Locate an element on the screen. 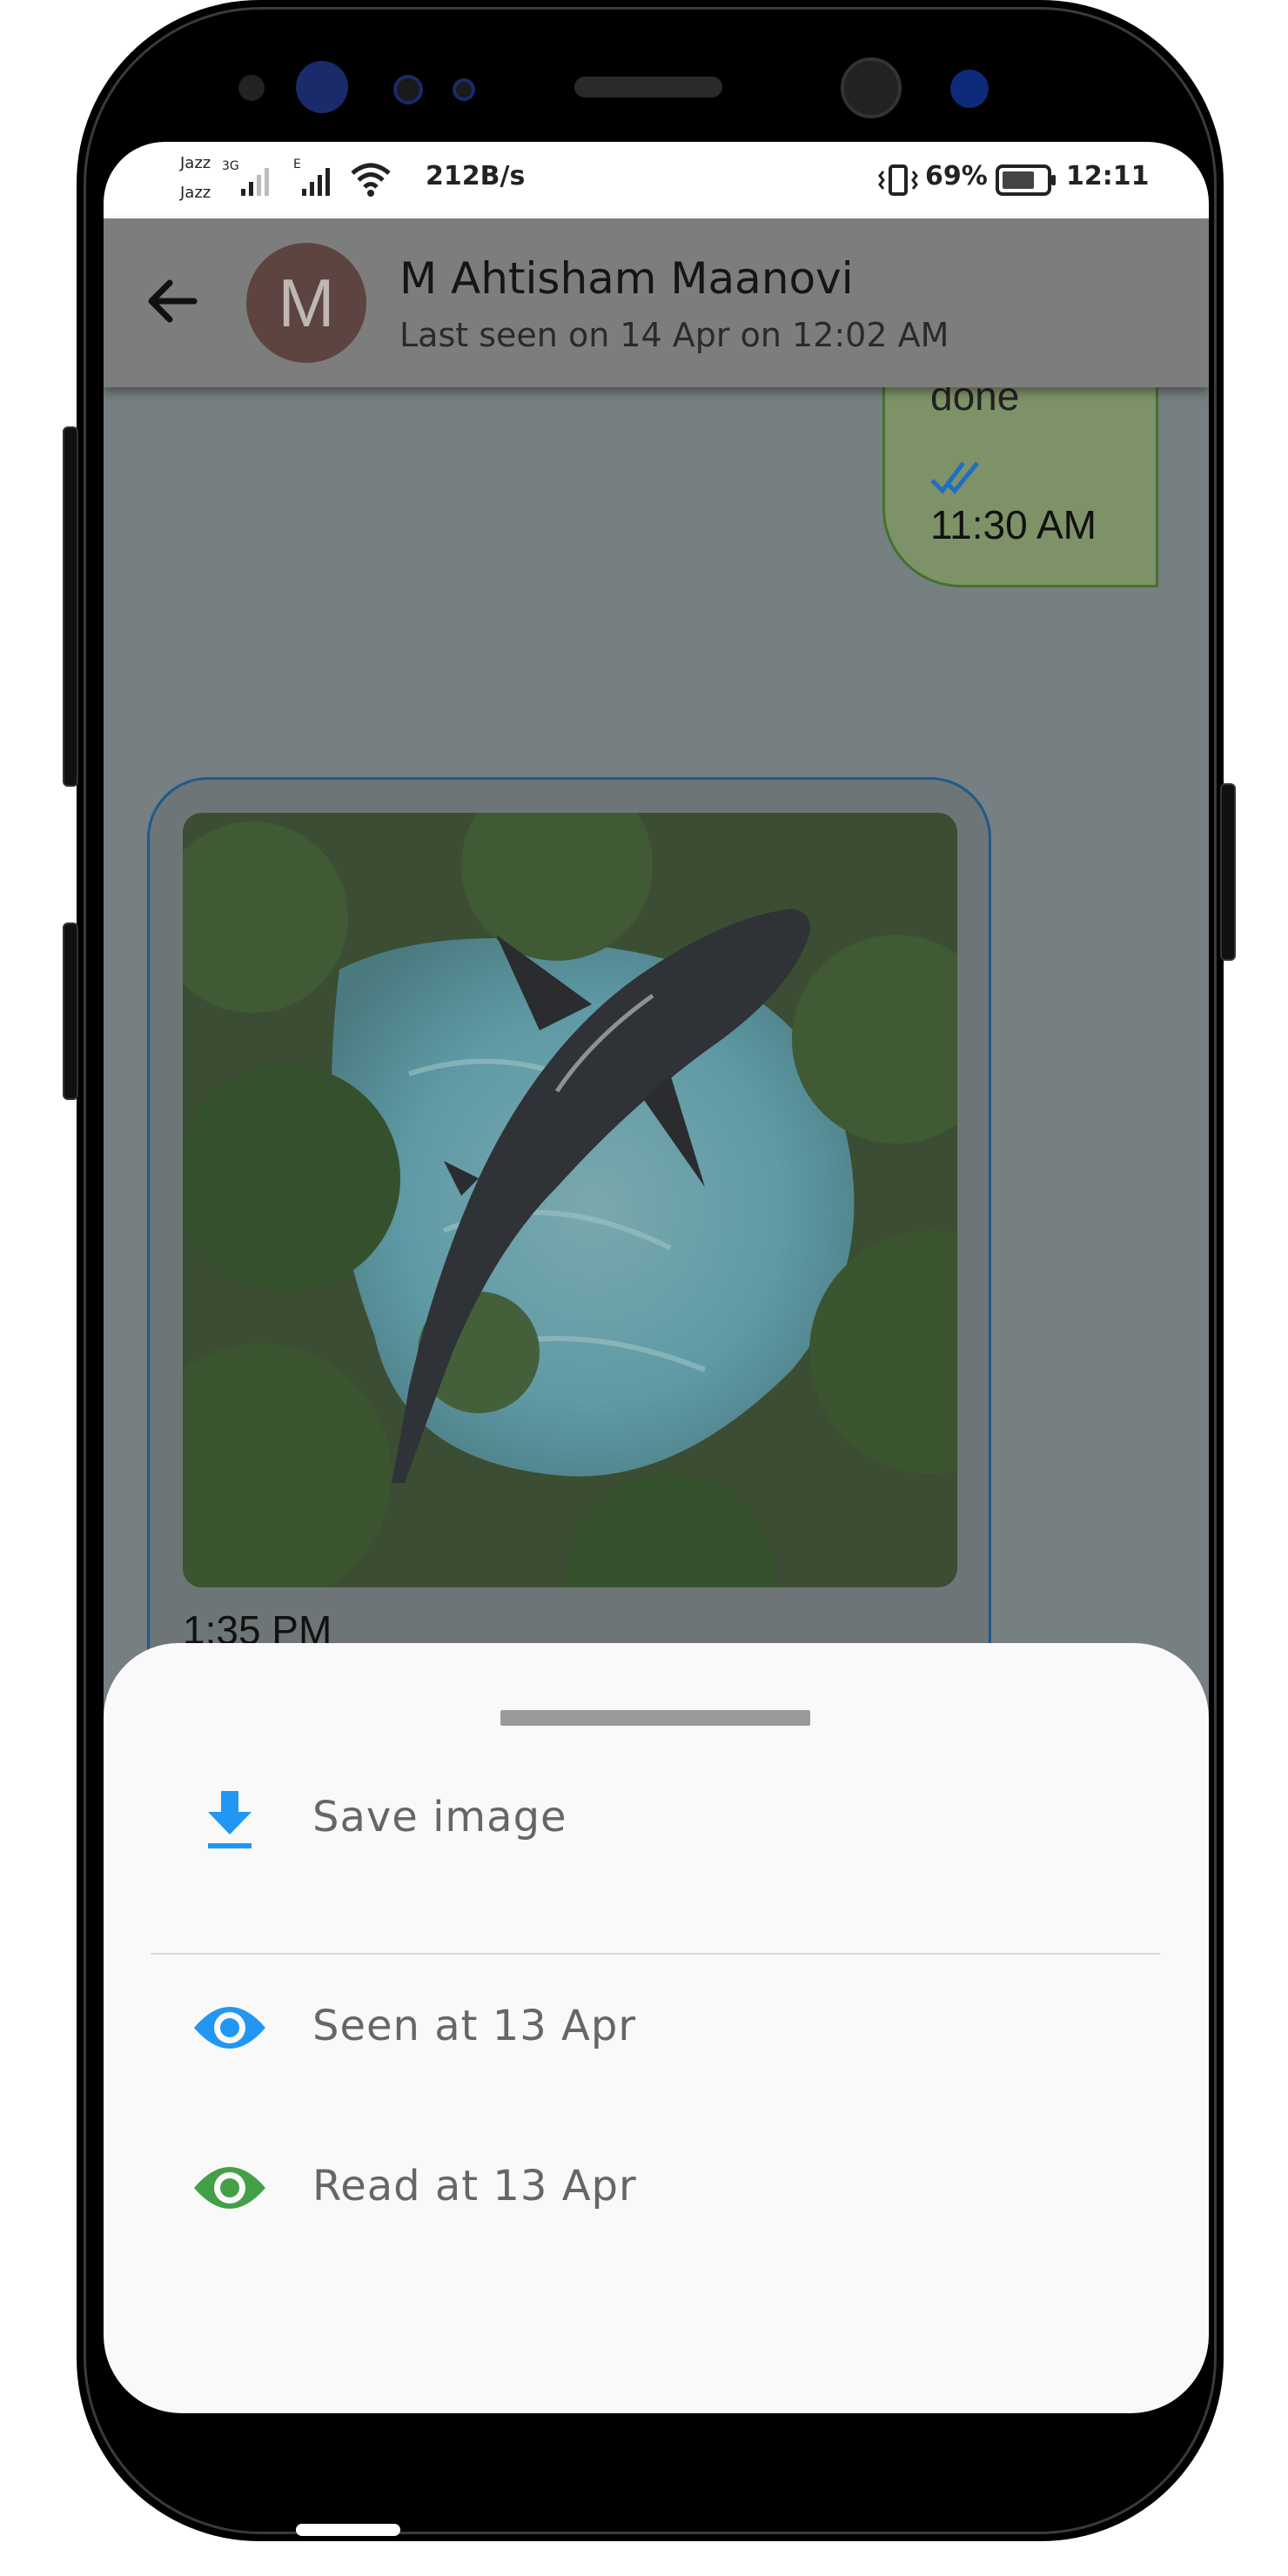 The height and width of the screenshot is (2576, 1288). double-check-icon is located at coordinates (955, 478).